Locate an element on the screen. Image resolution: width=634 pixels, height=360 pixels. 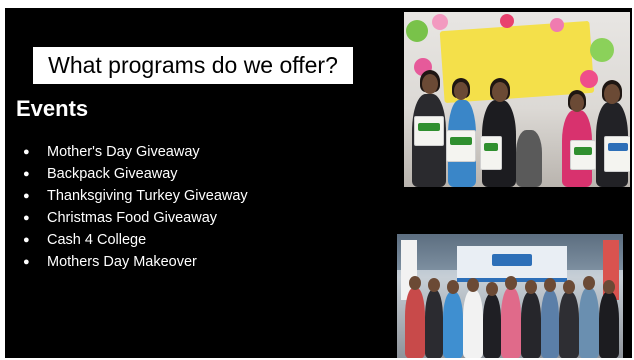
list-item: ● Christmas Food Giveaway is located at coordinates (135, 218).